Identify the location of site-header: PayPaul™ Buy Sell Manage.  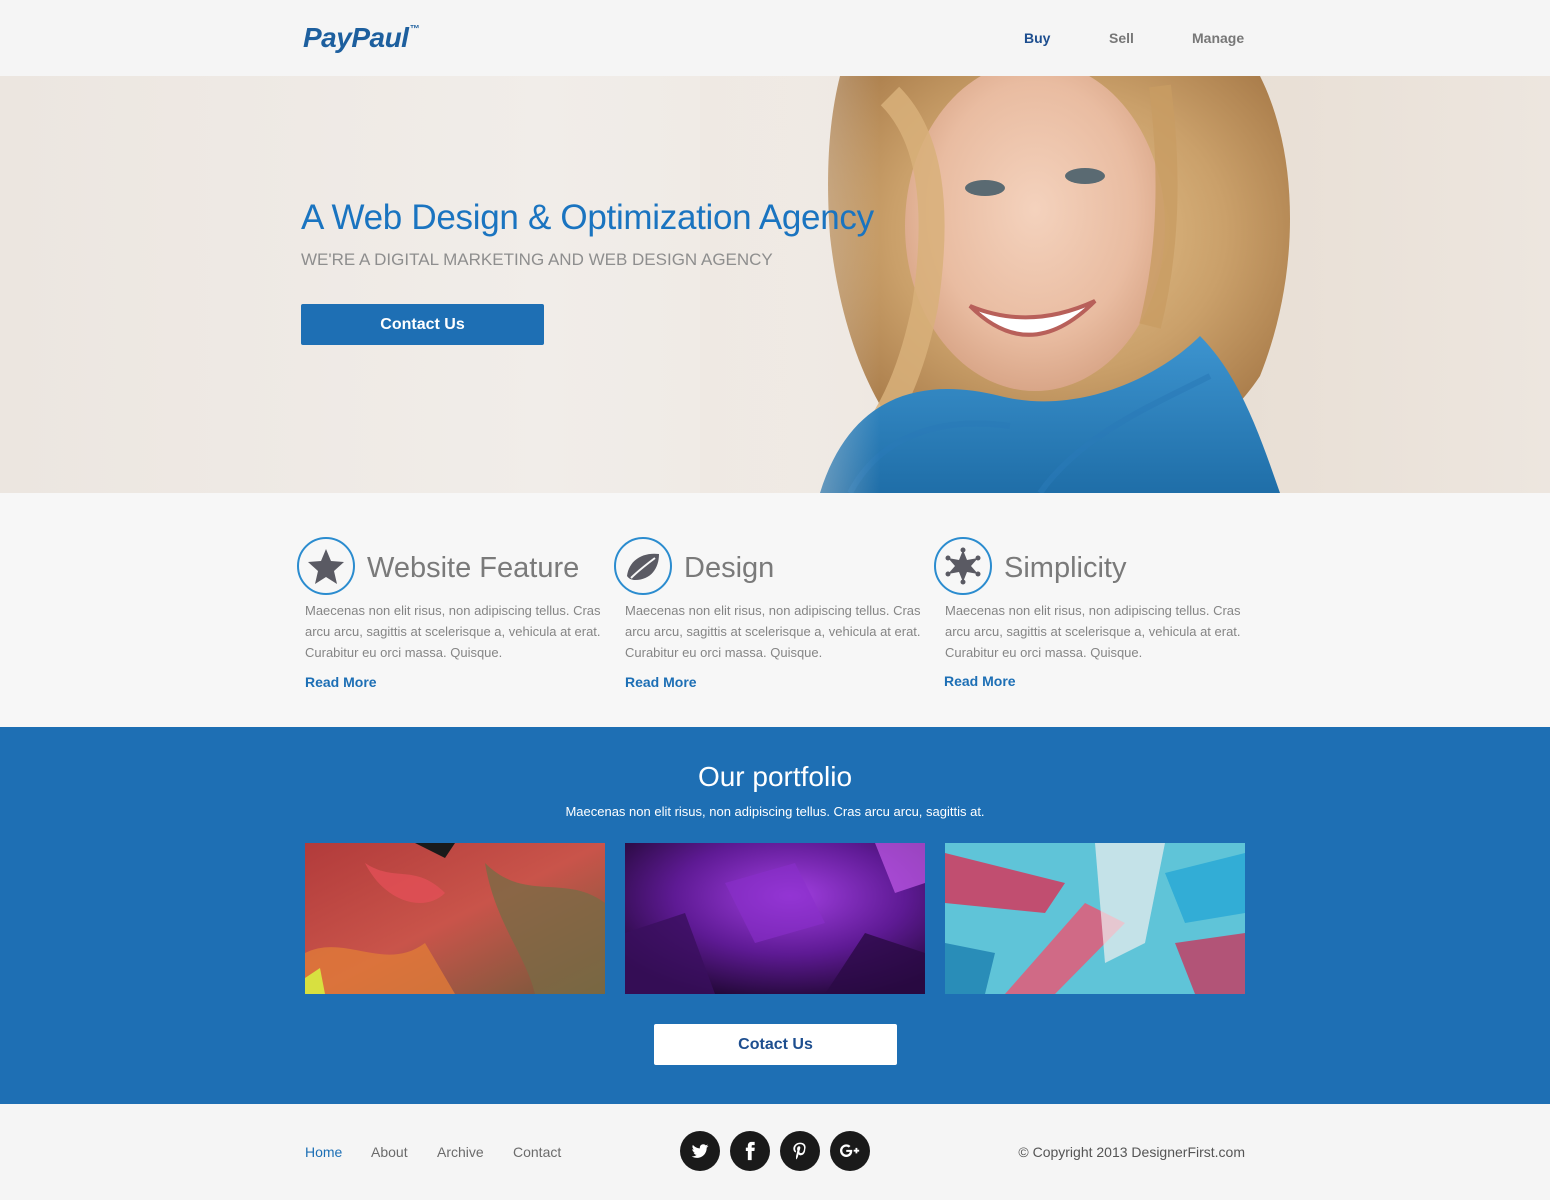
(775, 38).